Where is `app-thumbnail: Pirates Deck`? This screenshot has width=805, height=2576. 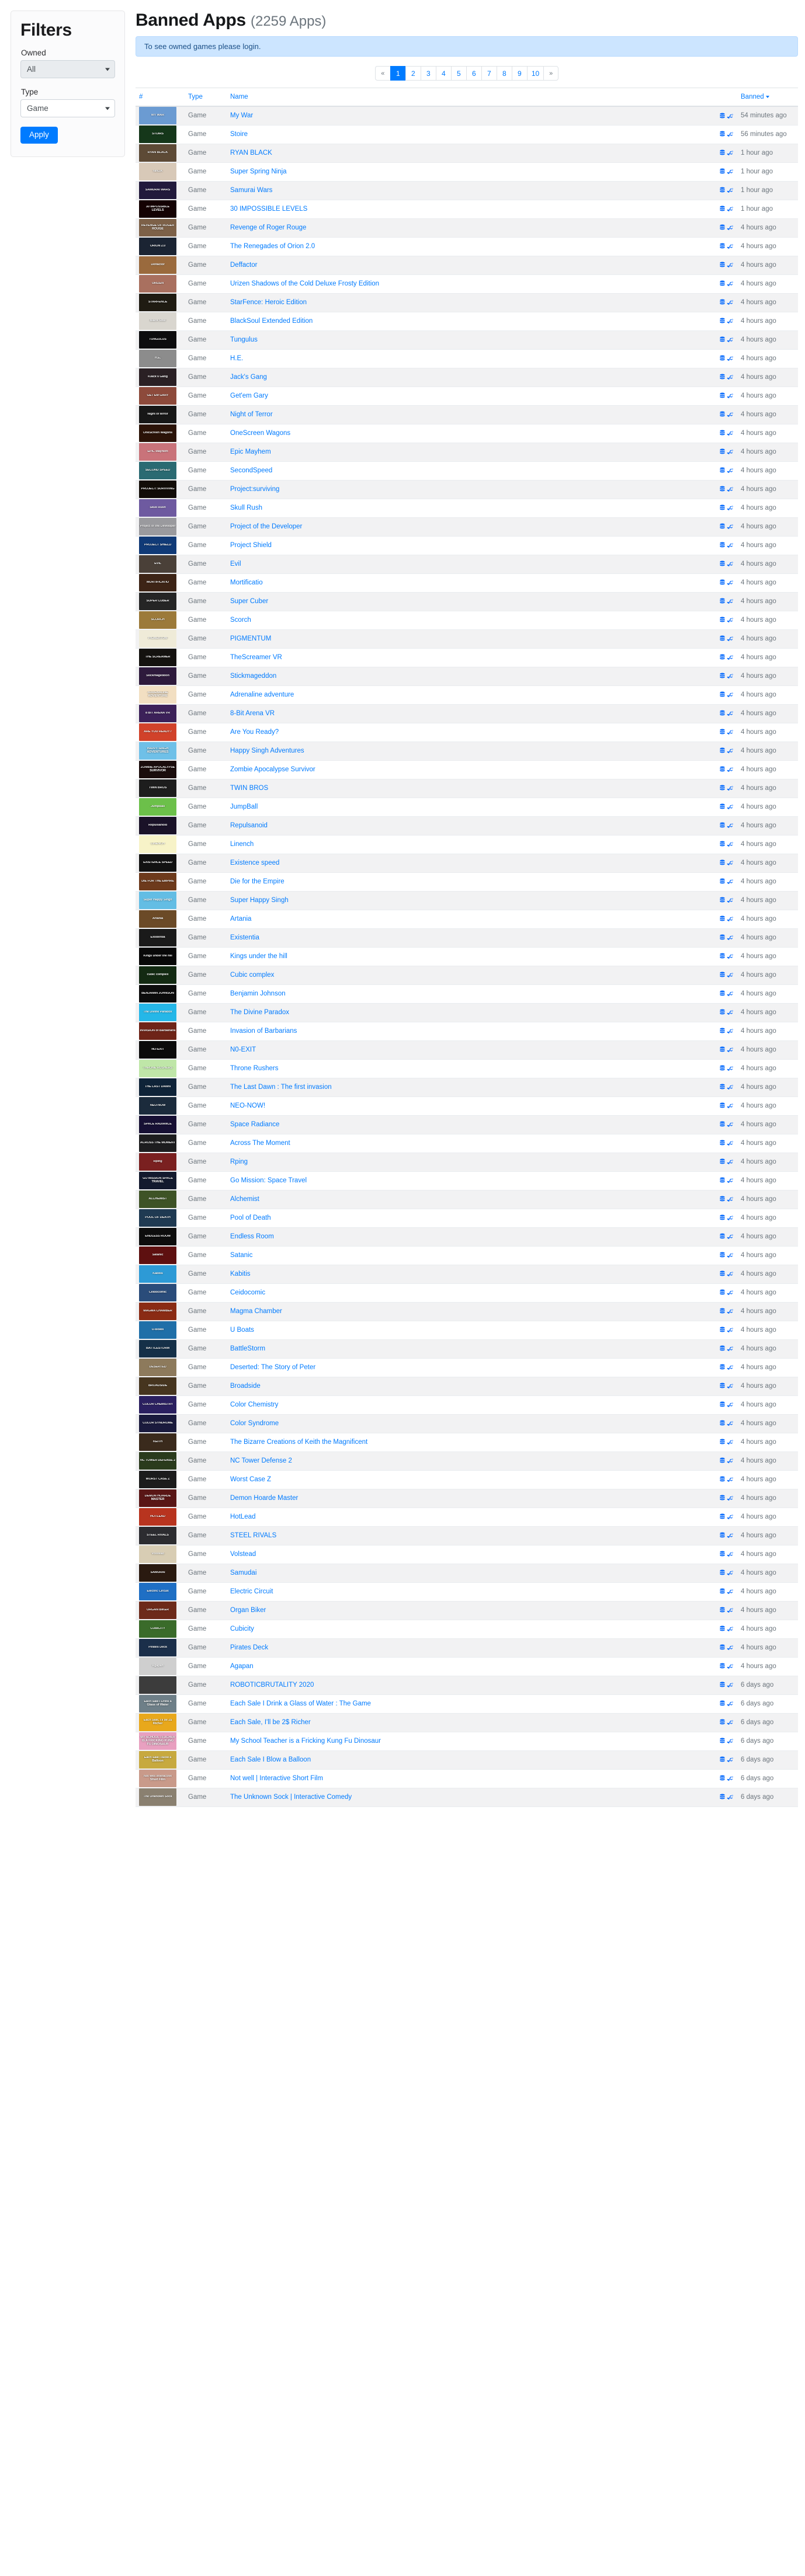 app-thumbnail: Pirates Deck is located at coordinates (157, 1647).